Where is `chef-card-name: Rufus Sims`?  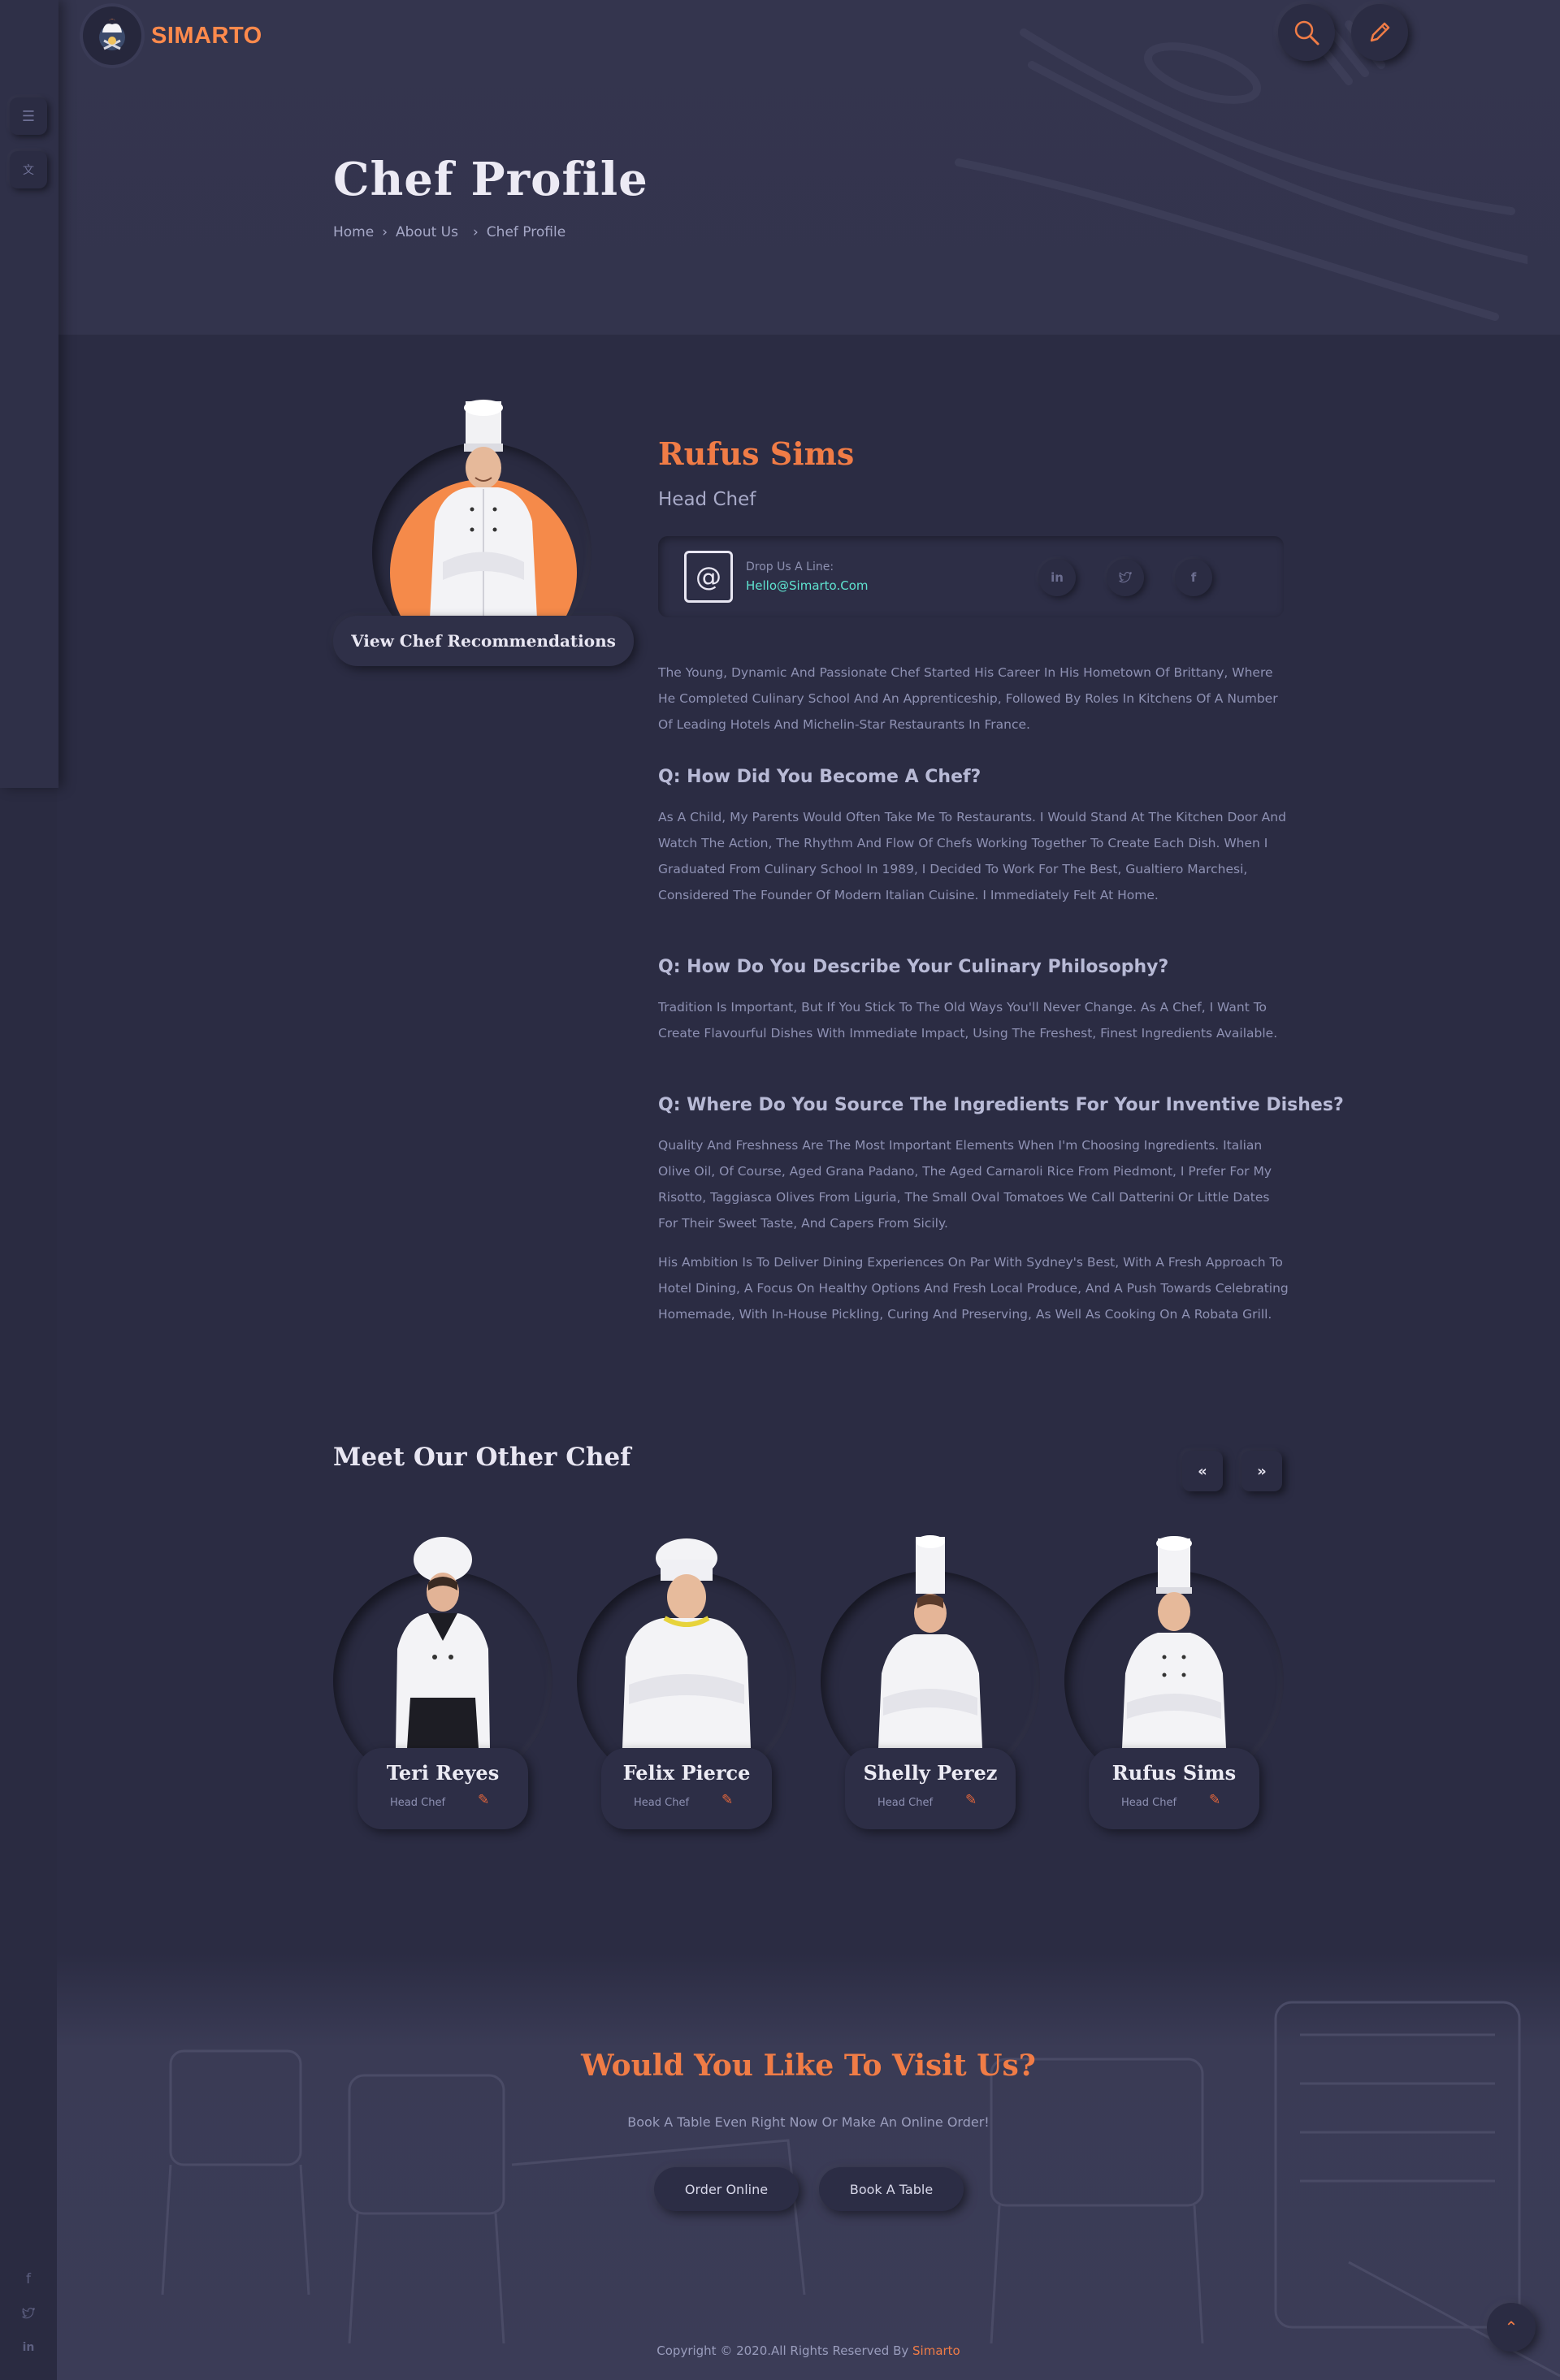 chef-card-name: Rufus Sims is located at coordinates (1174, 1773).